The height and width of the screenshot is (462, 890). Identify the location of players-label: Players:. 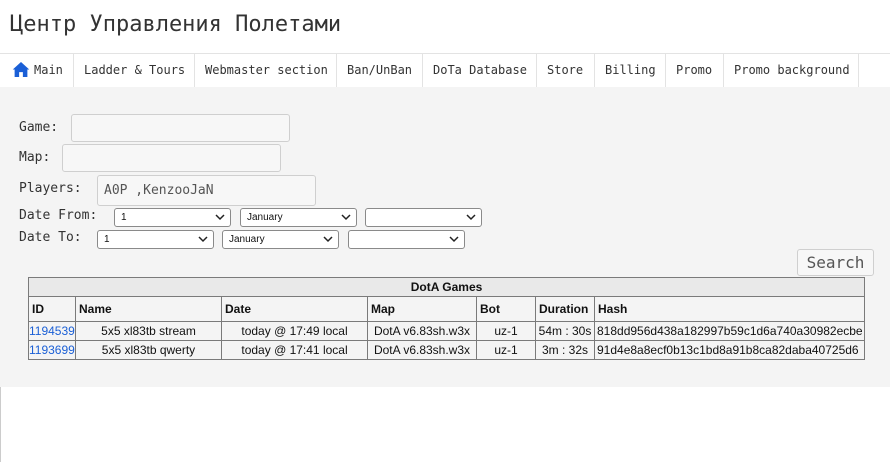
(50, 188).